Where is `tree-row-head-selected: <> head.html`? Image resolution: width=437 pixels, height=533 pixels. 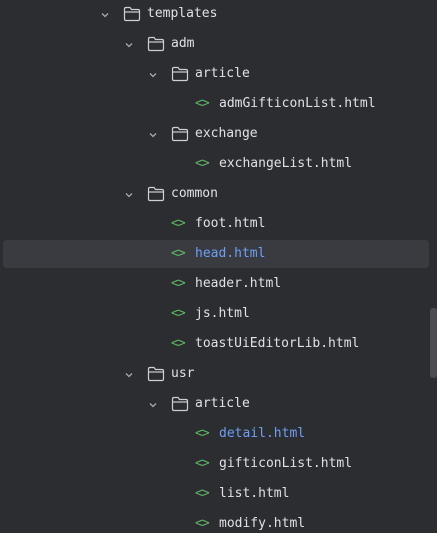
tree-row-head-selected: <> head.html is located at coordinates (218, 255).